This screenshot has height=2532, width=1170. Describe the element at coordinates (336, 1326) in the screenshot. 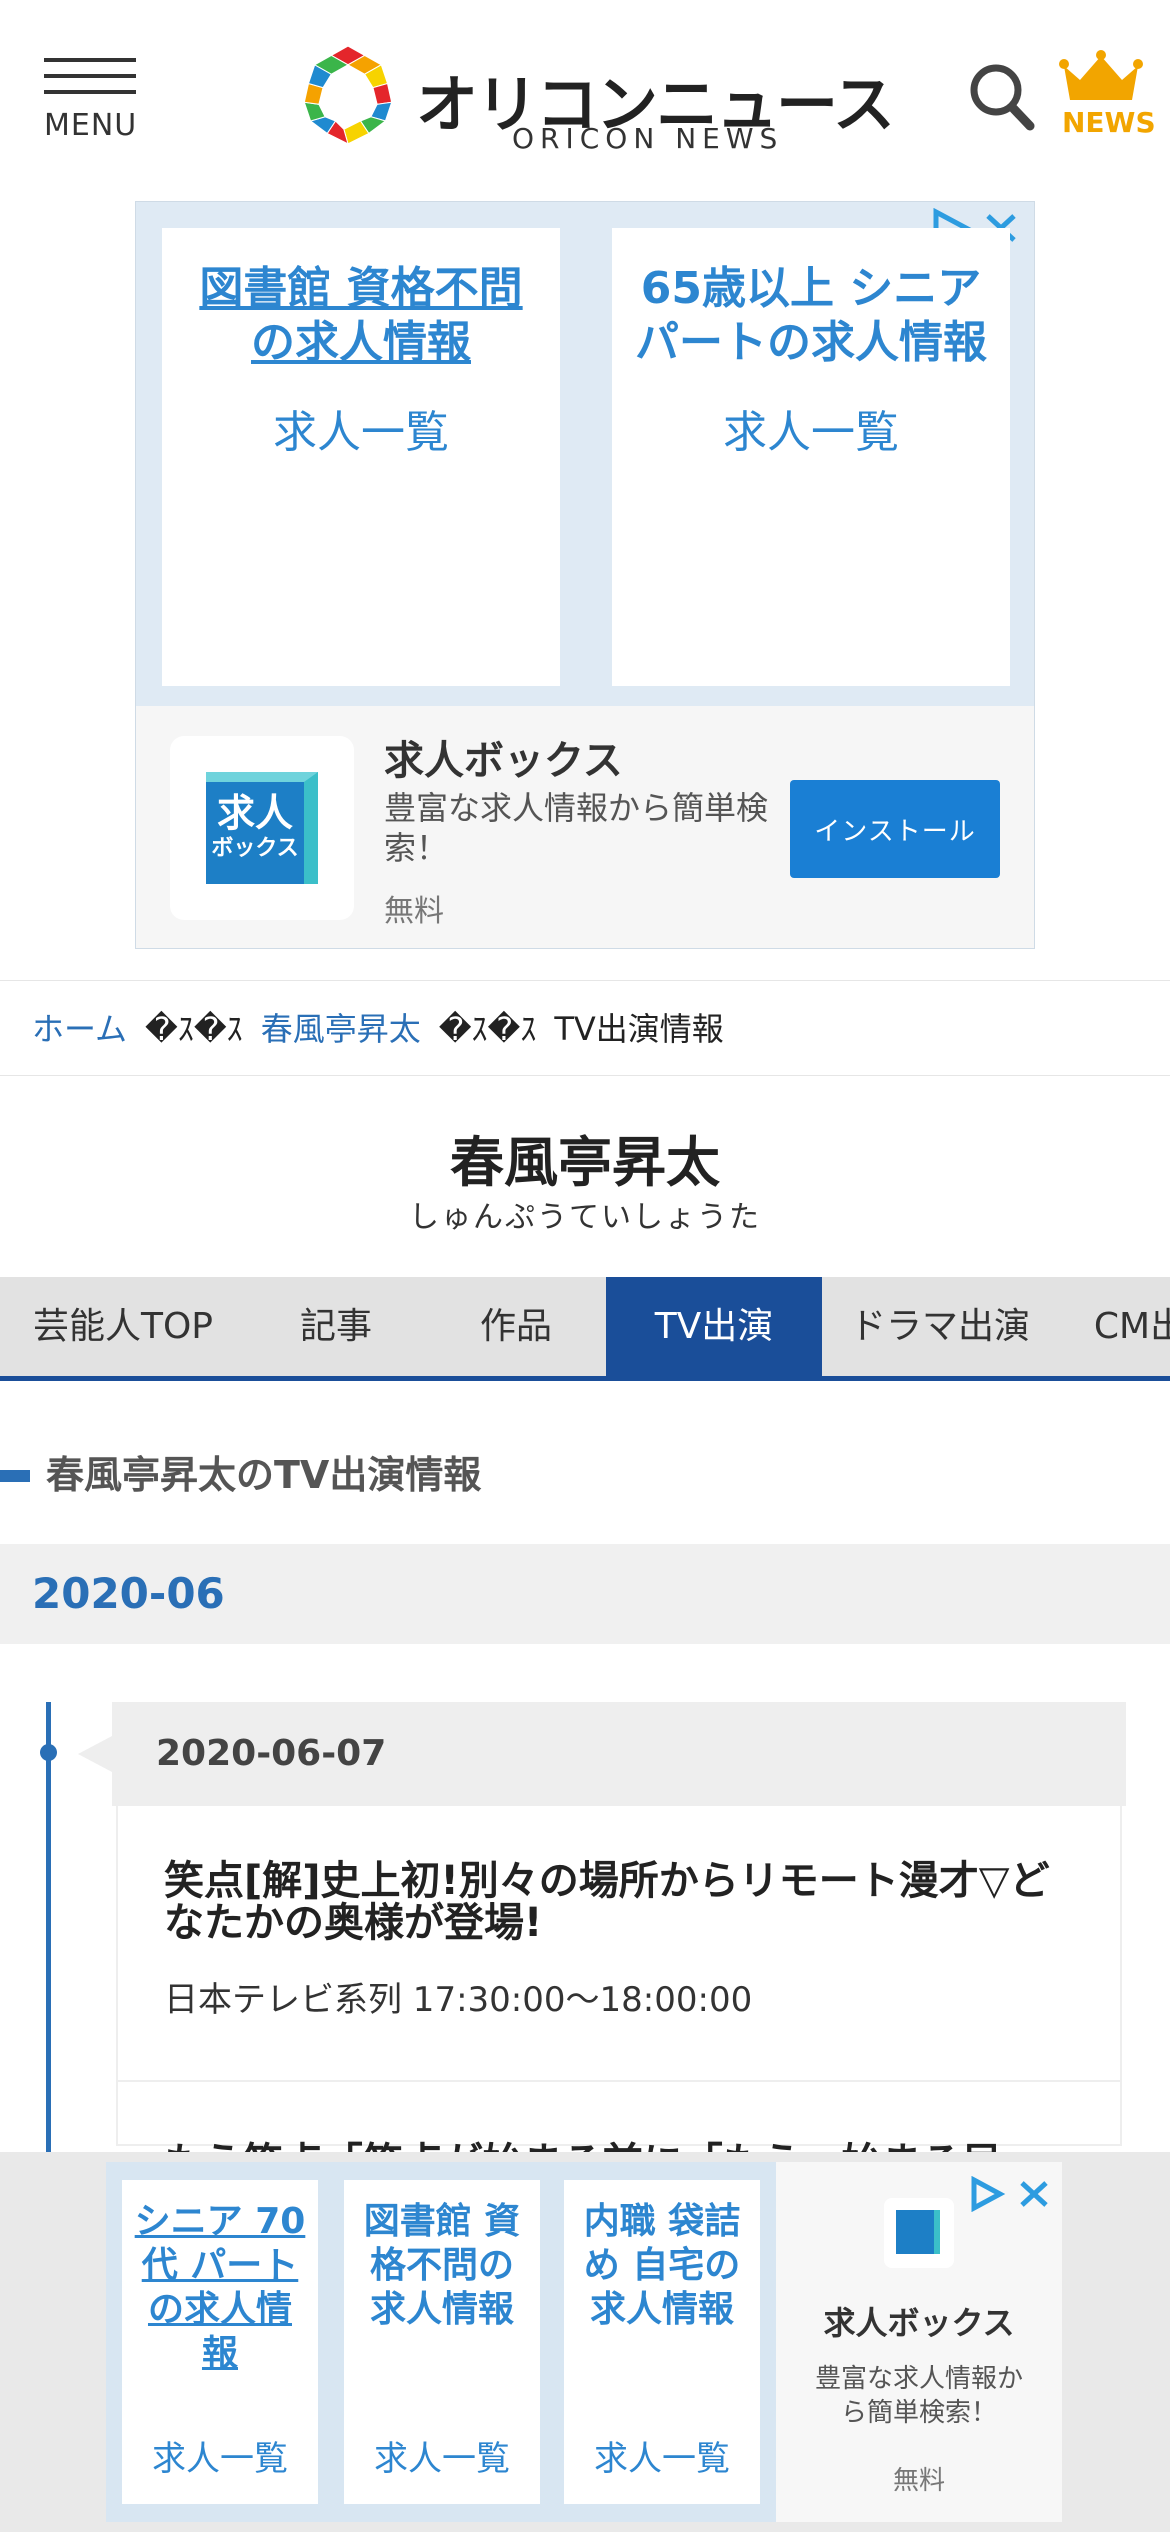

I see `tab-articles: 記事` at that location.